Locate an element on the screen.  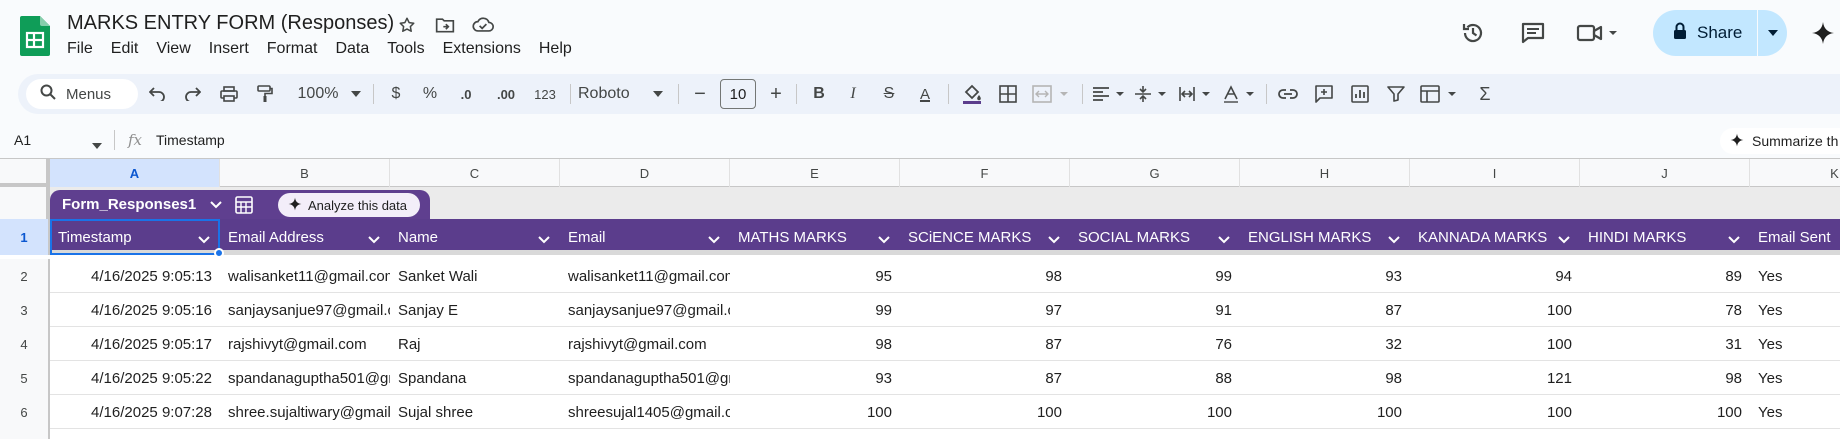
cell-timestamp: 4/16/2025 9:05:17 is located at coordinates (135, 344).